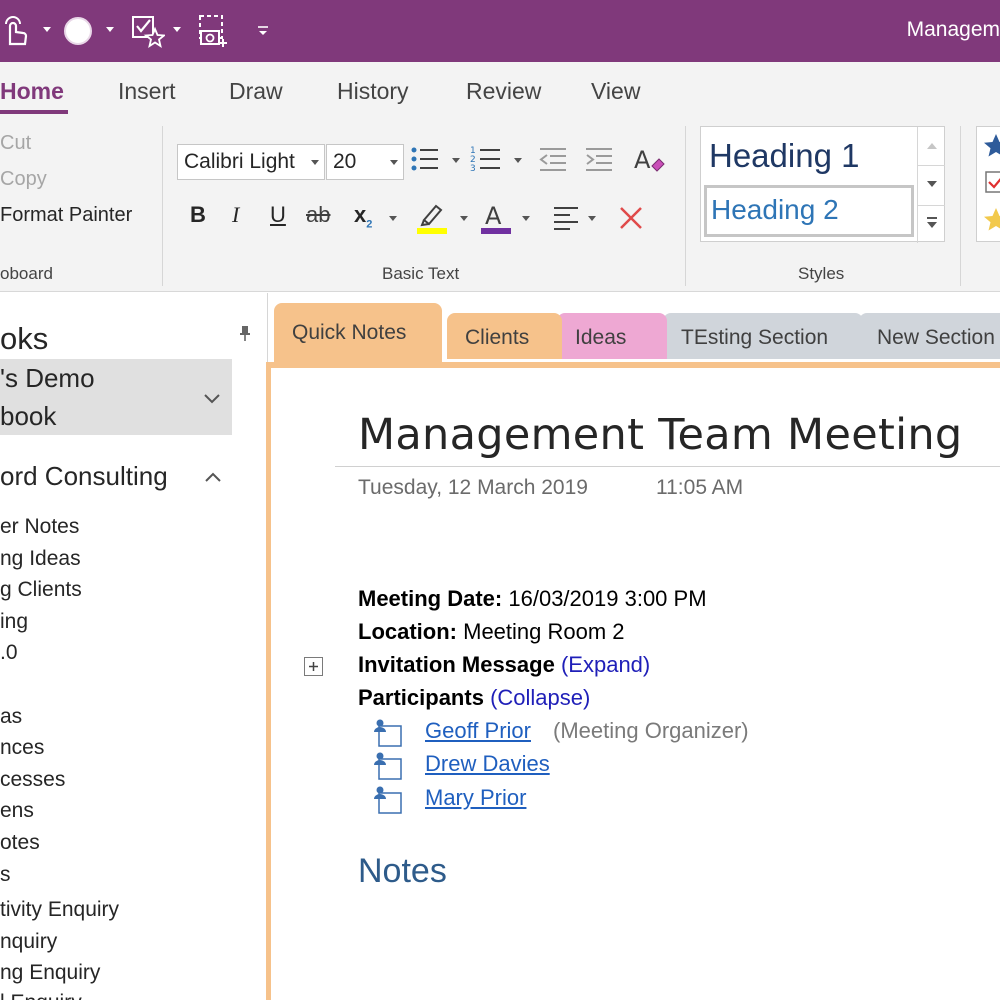 This screenshot has height=1000, width=1000. Describe the element at coordinates (345, 161) in the screenshot. I see `font-size-value: 20` at that location.